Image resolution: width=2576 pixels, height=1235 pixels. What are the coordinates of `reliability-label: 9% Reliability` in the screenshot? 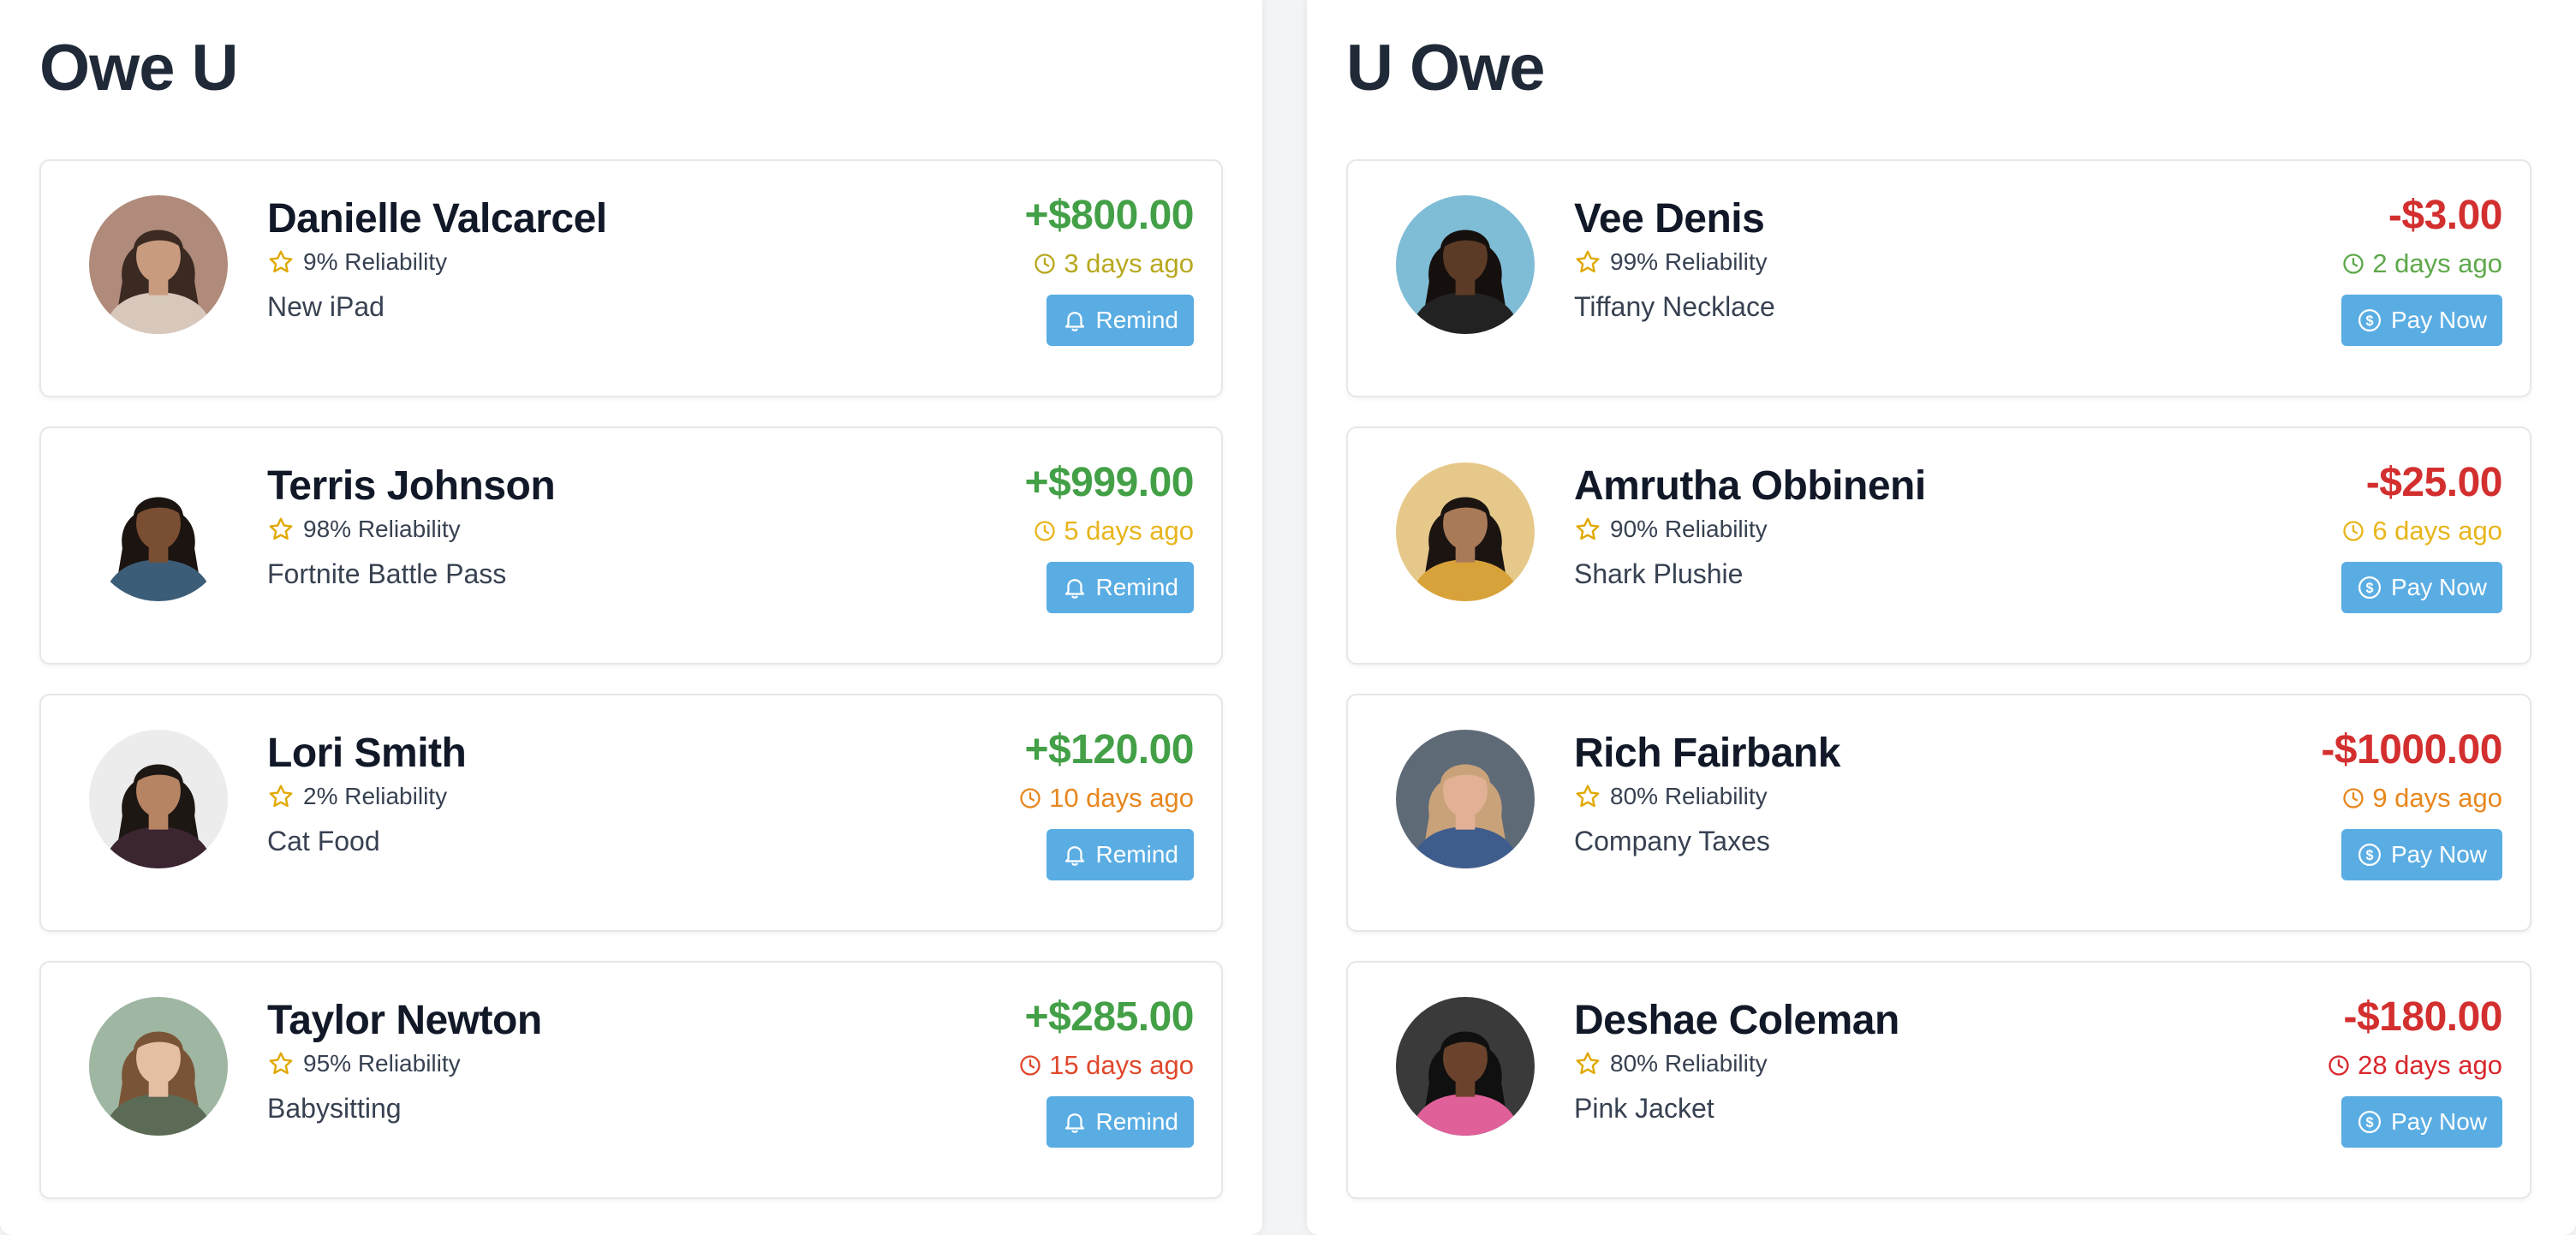 It's located at (376, 261).